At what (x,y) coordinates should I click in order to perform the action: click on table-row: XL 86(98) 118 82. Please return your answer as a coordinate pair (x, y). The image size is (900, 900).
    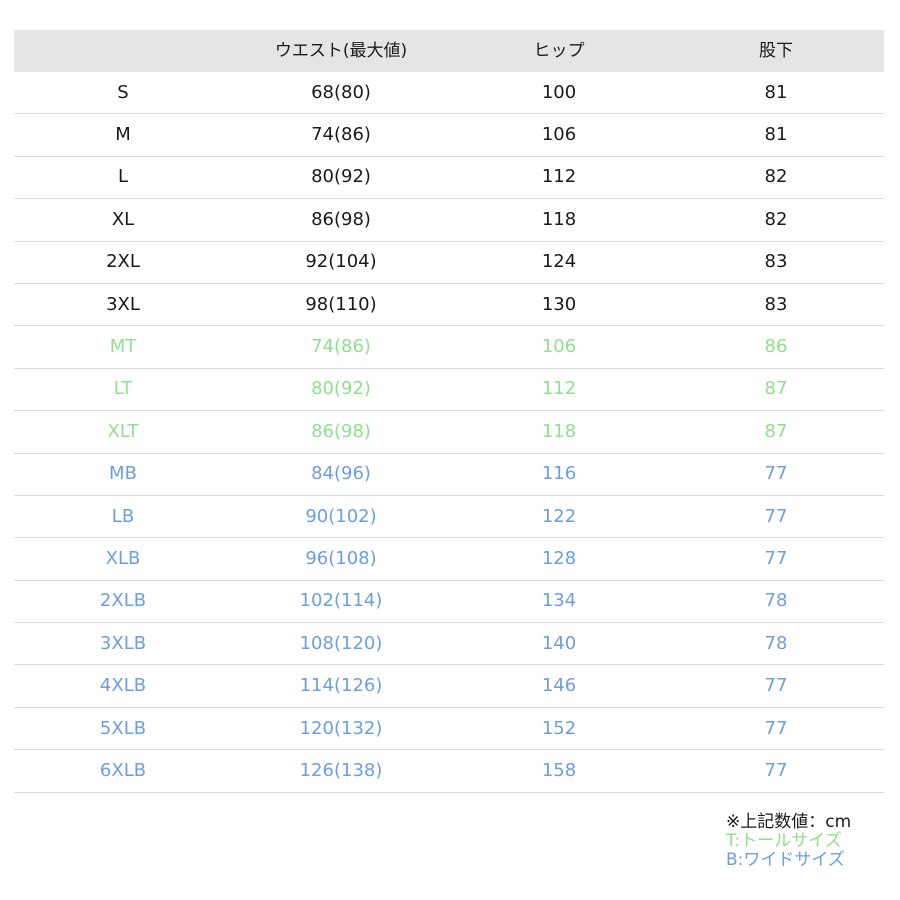
    Looking at the image, I should click on (449, 220).